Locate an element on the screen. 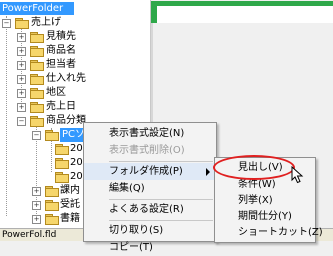 The height and width of the screenshot is (256, 333). tree-node-uriage: − 売上げ is located at coordinates (75, 23).